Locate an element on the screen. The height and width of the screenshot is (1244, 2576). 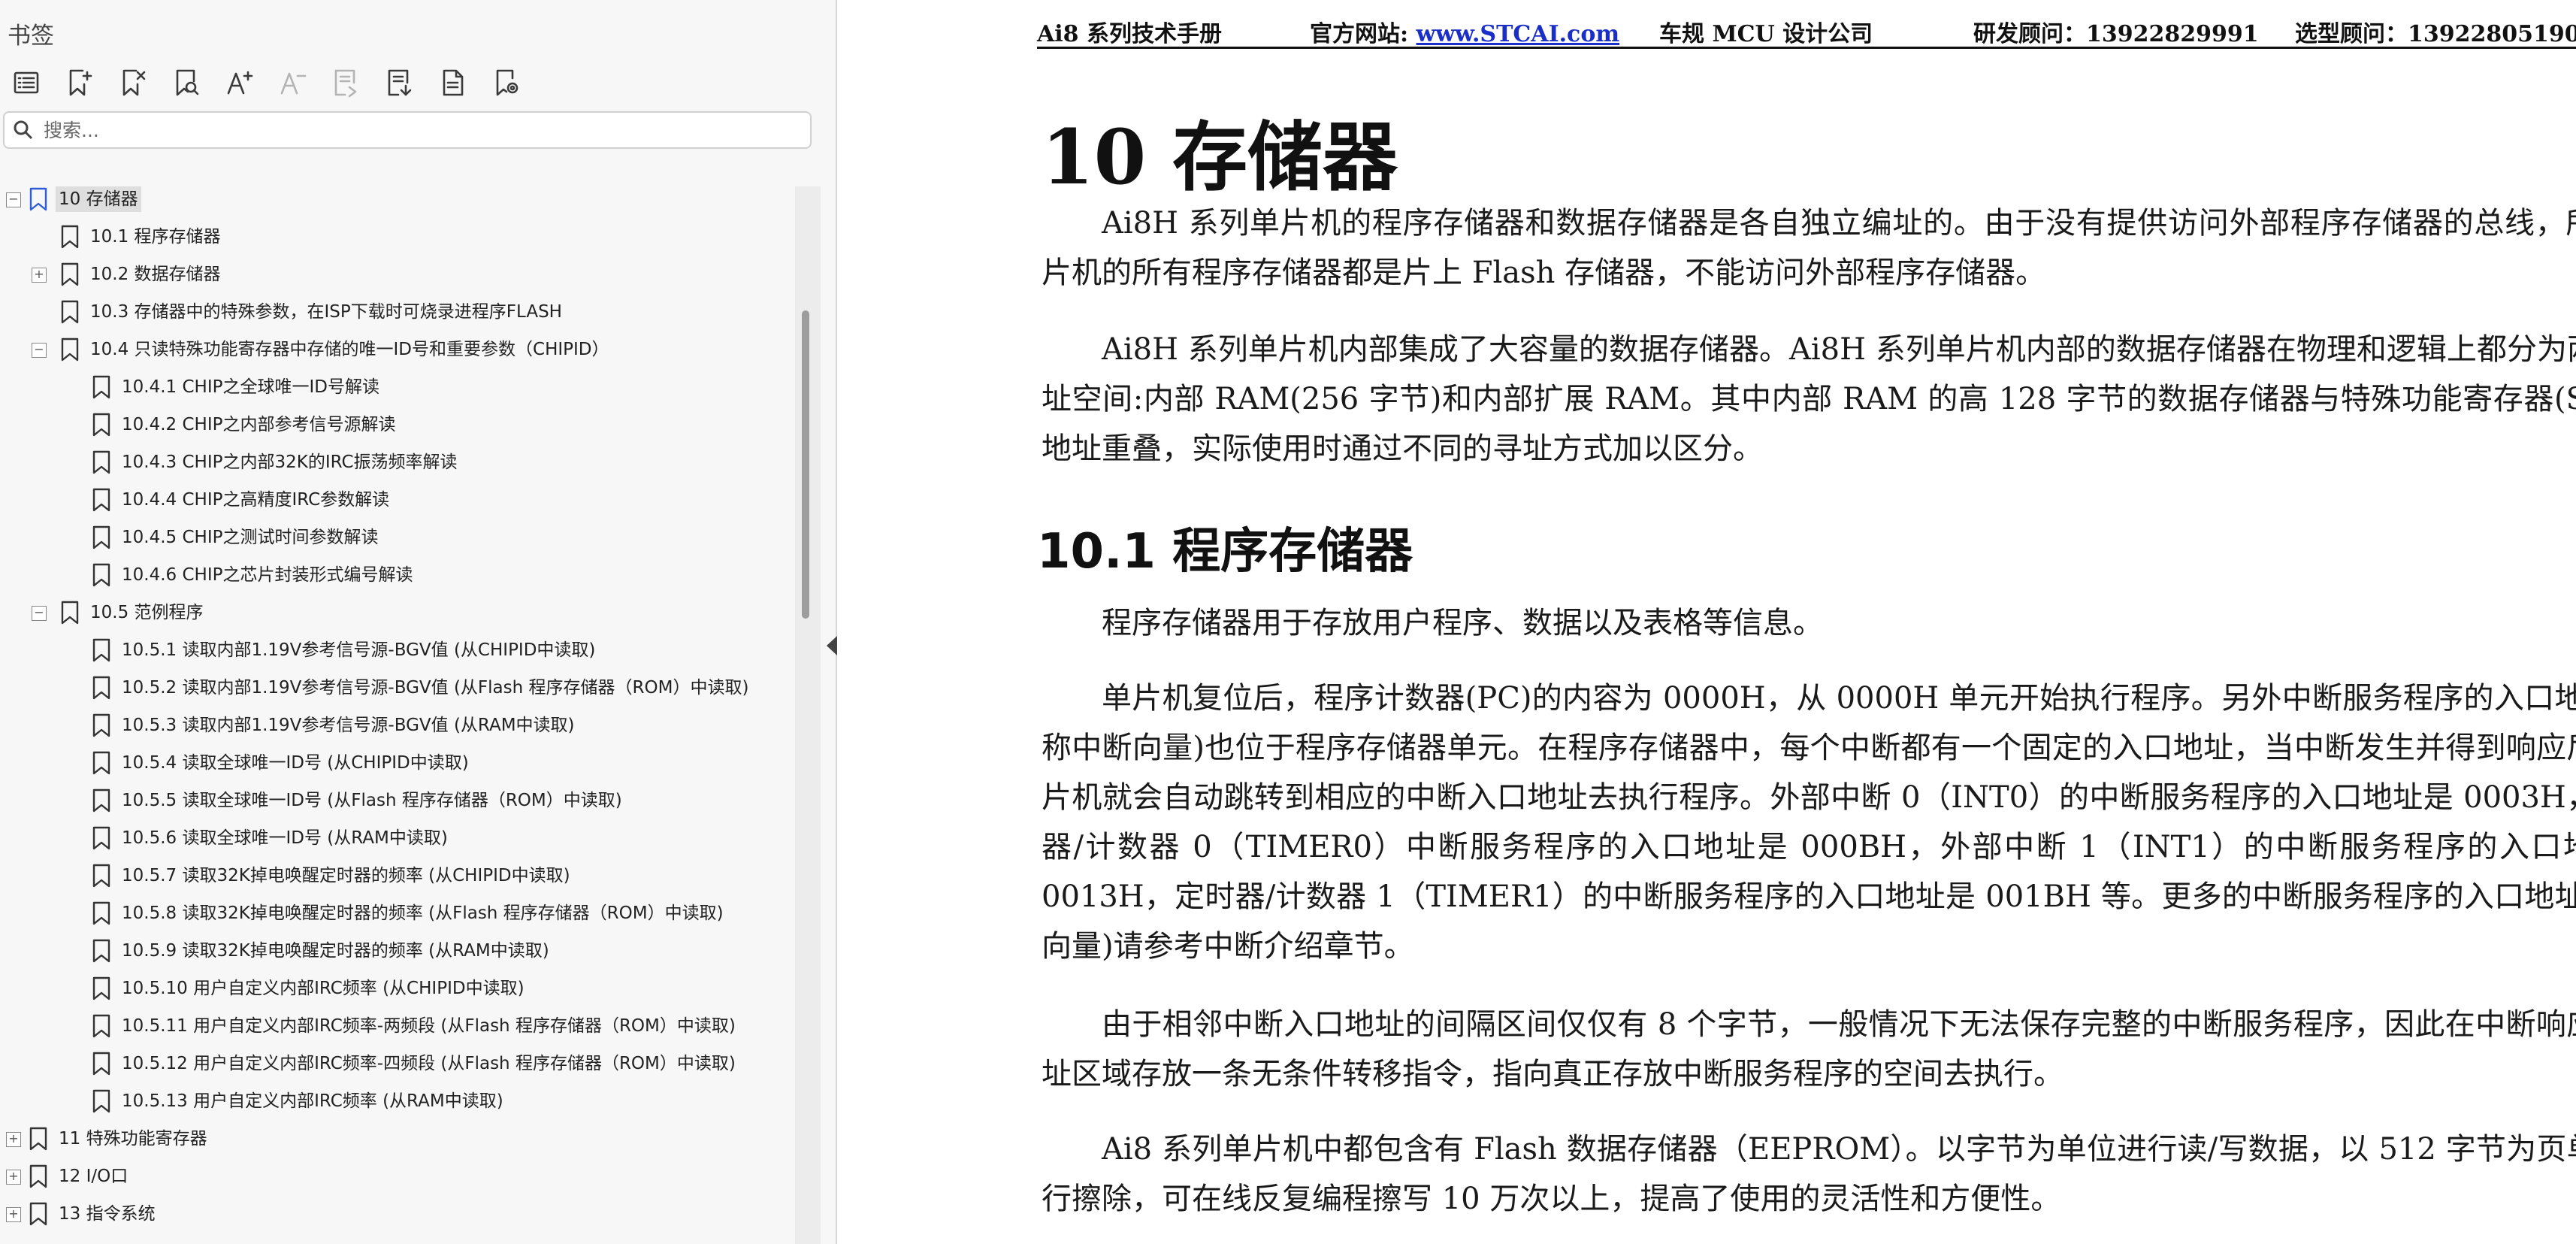
section-title: 10.1 程序存储器 is located at coordinates (1225, 552).